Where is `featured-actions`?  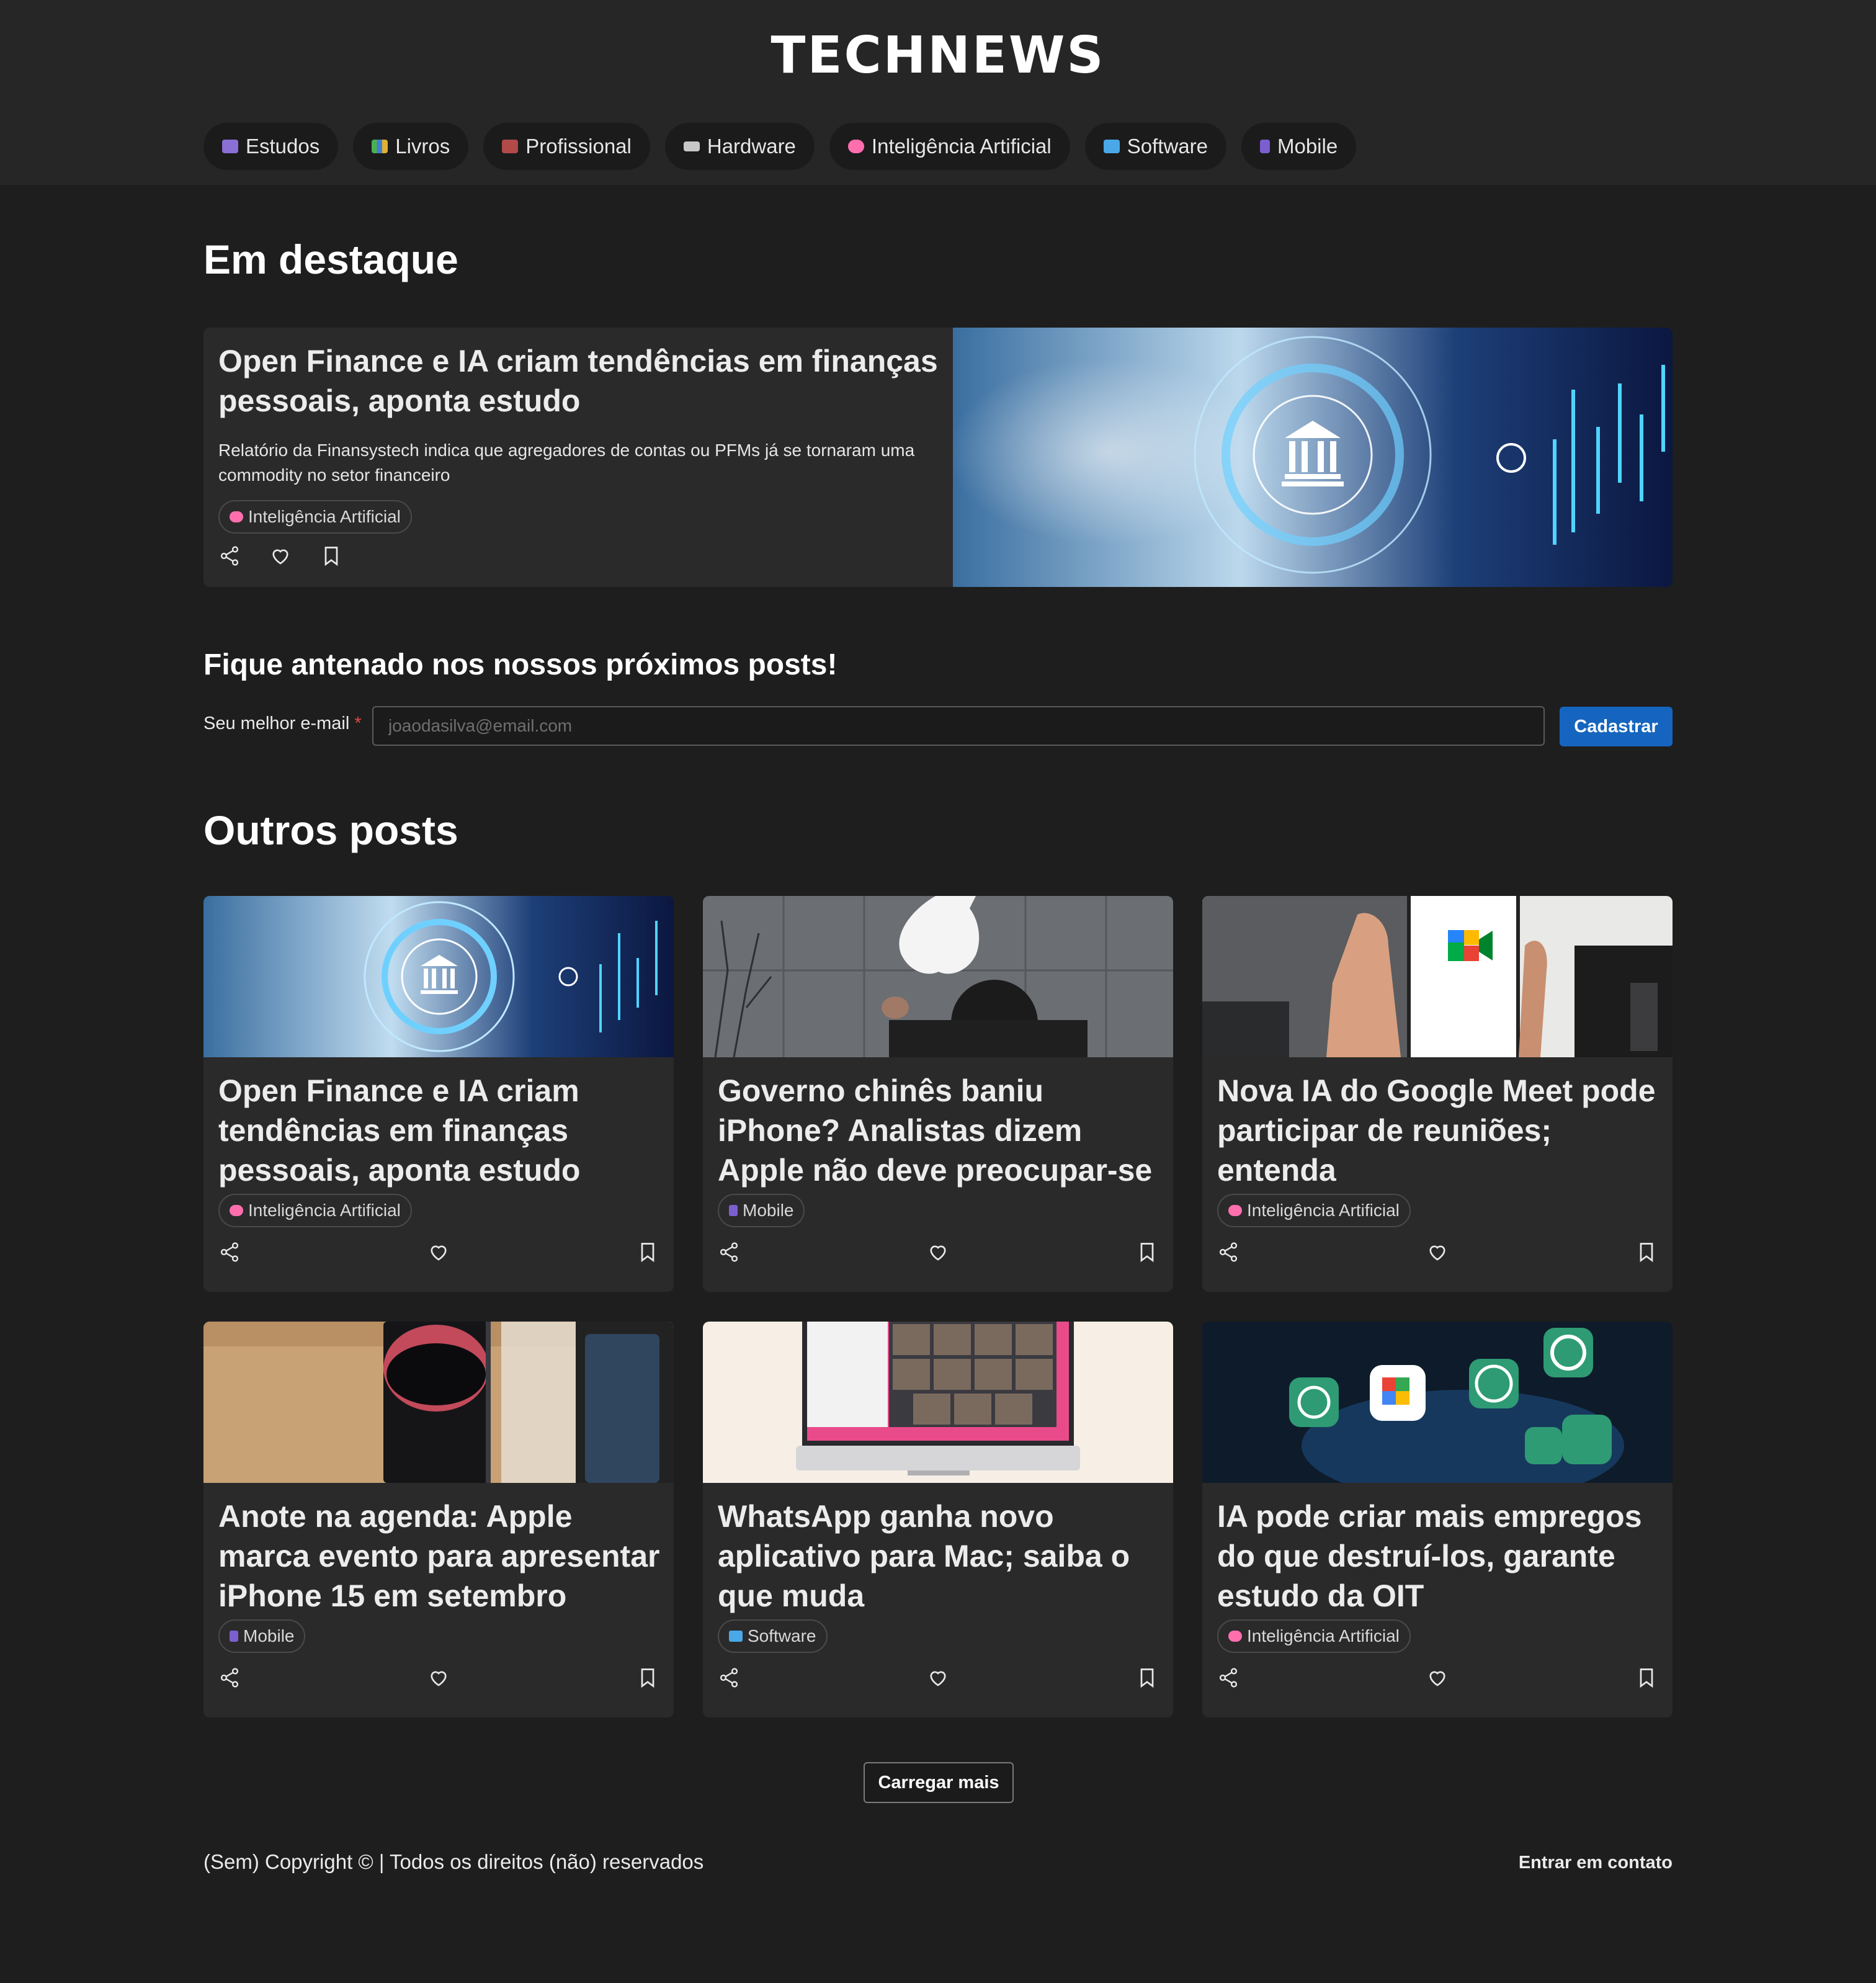 featured-actions is located at coordinates (578, 556).